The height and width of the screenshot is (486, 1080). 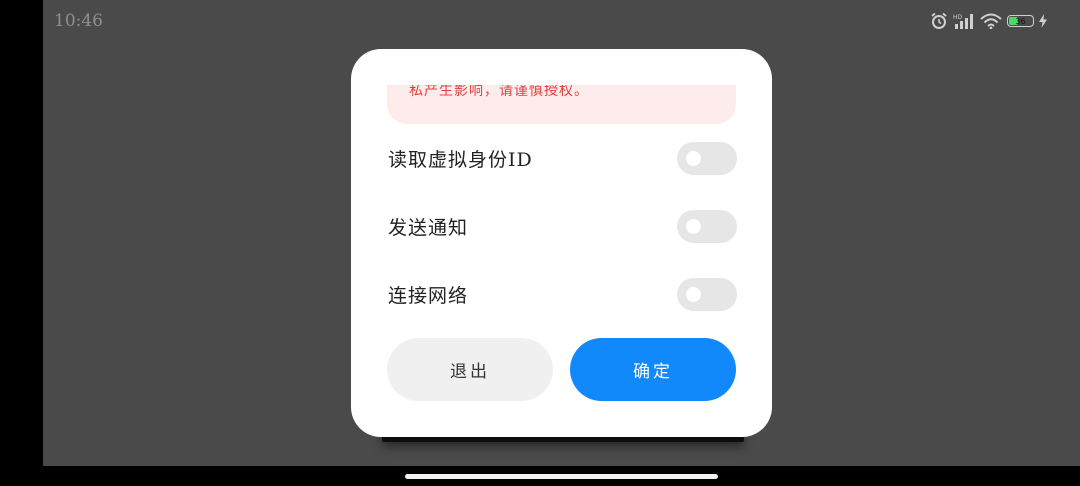 I want to click on wifi-icon, so click(x=991, y=21).